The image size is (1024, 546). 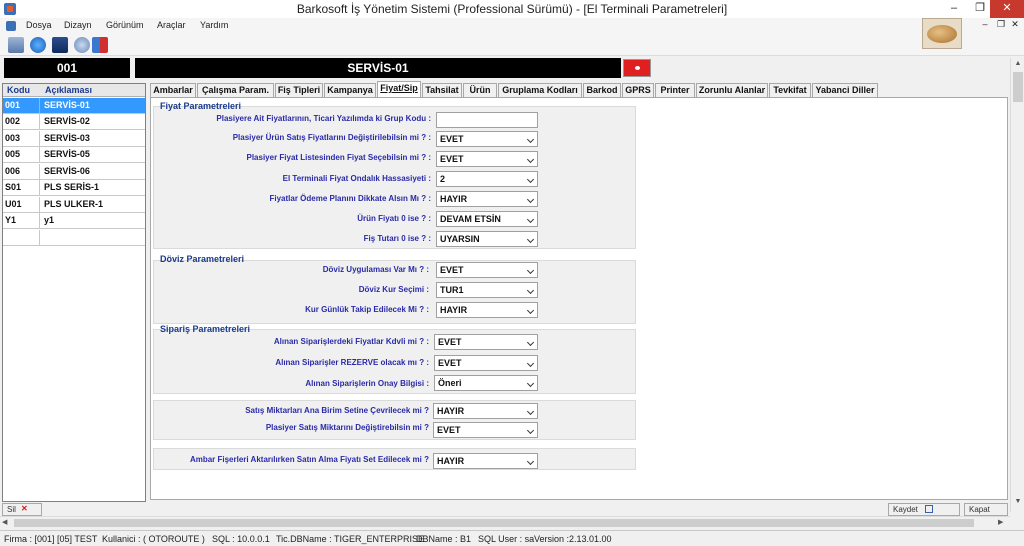 I want to click on globe-icon, so click(x=38, y=45).